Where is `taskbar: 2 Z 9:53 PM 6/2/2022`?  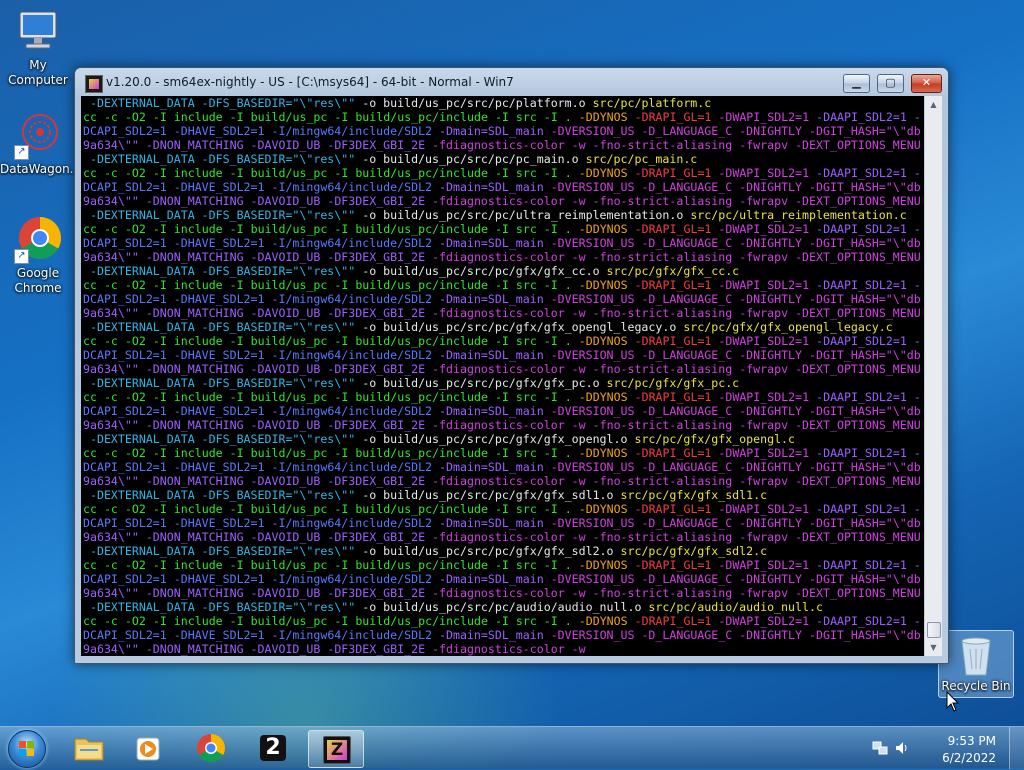 taskbar: 2 Z 9:53 PM 6/2/2022 is located at coordinates (512, 747).